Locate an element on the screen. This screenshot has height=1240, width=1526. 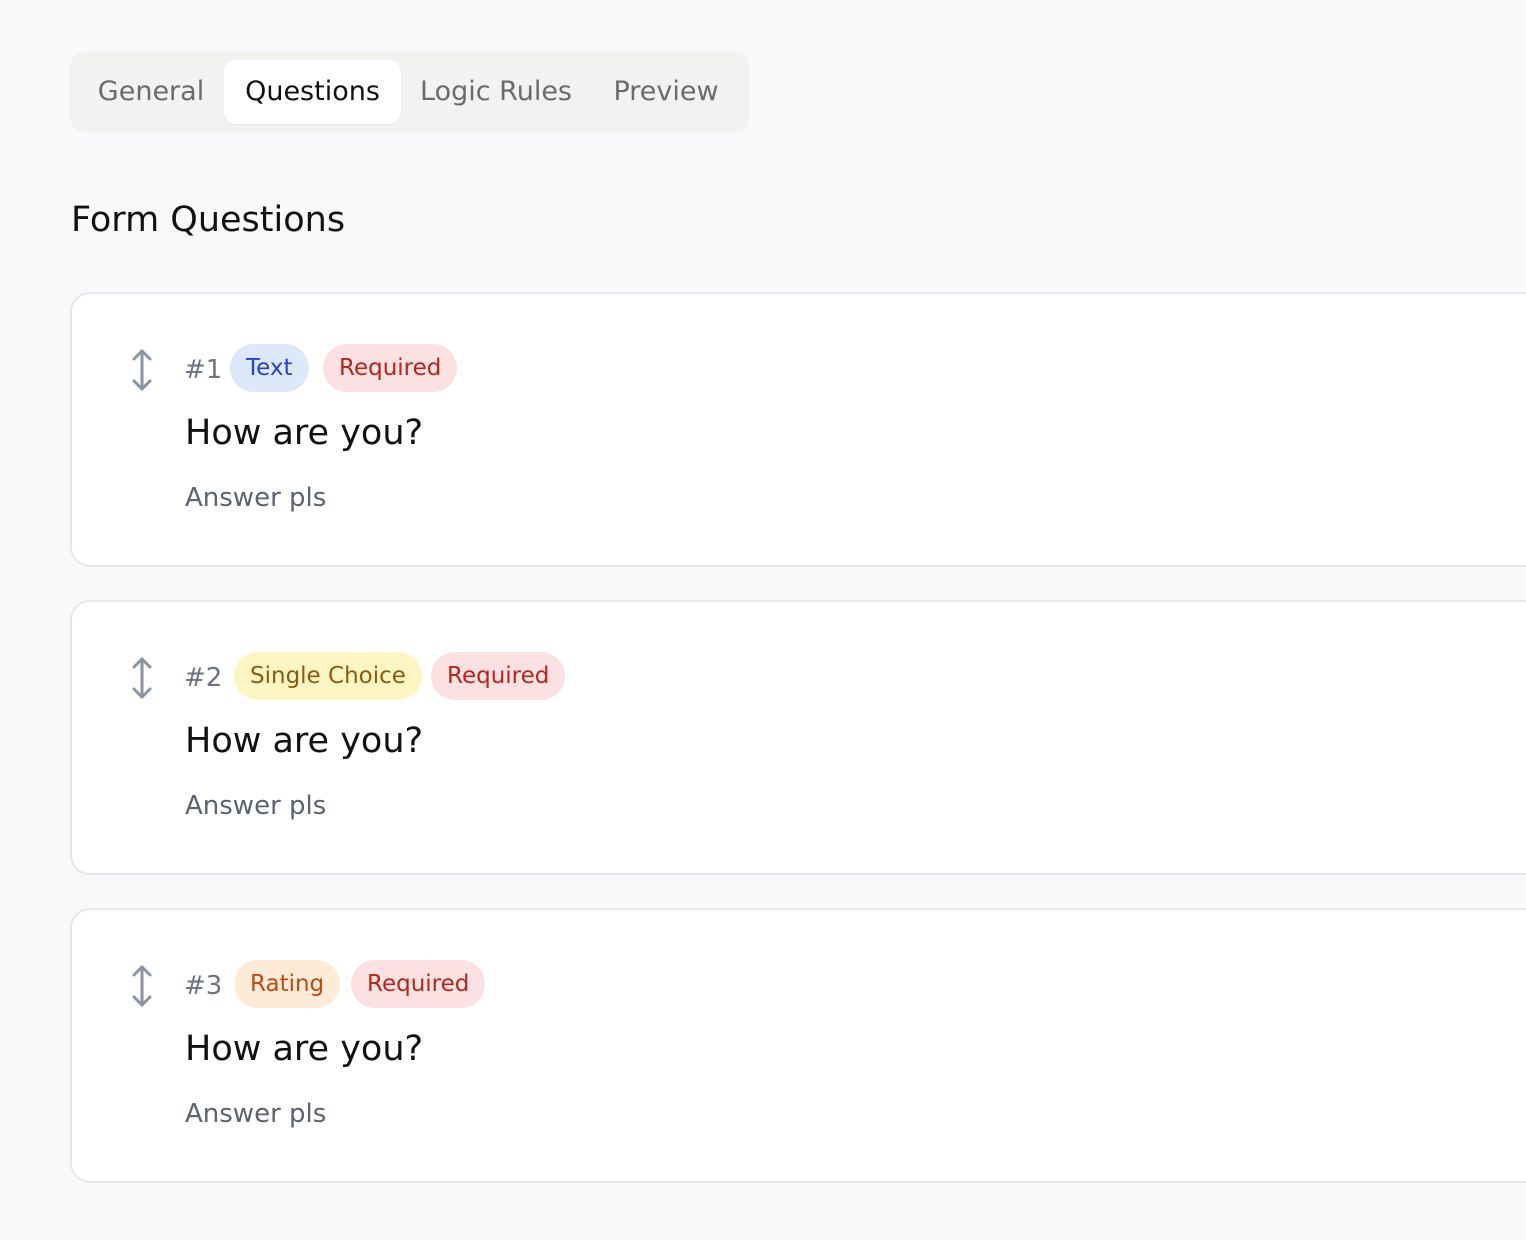
page-title: Form Questions is located at coordinates (208, 220).